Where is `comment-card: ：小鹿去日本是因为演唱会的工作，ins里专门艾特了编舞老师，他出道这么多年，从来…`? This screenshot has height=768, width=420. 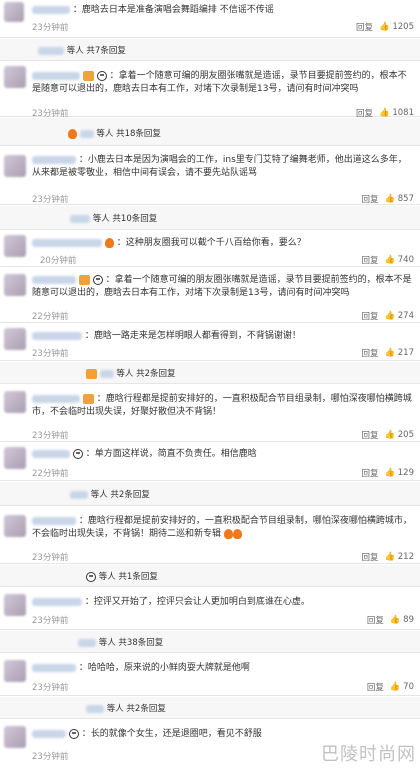 comment-card: ：小鹿去日本是因为演唱会的工作，ins里专门艾特了编舞老师，他出道这么多年，从来… is located at coordinates (210, 176).